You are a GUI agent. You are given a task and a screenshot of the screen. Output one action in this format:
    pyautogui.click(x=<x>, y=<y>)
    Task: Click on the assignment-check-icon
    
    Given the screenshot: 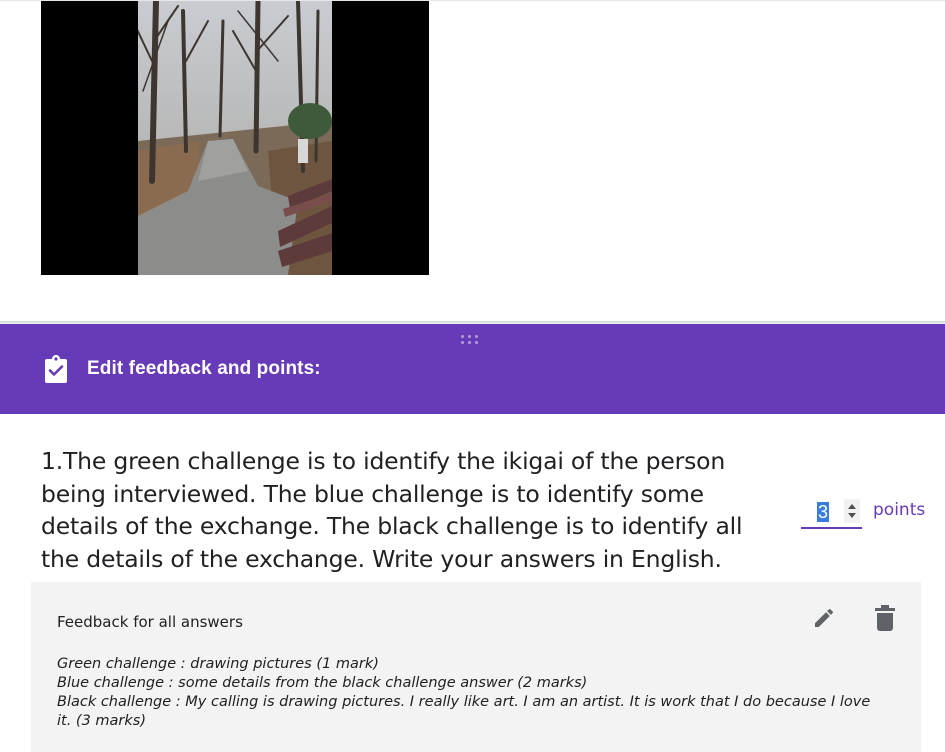 What is the action you would take?
    pyautogui.click(x=56, y=369)
    